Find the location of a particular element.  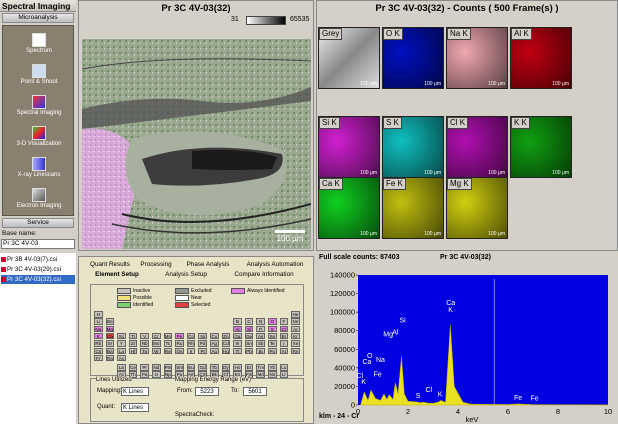

element-au: Au is located at coordinates (214, 350).